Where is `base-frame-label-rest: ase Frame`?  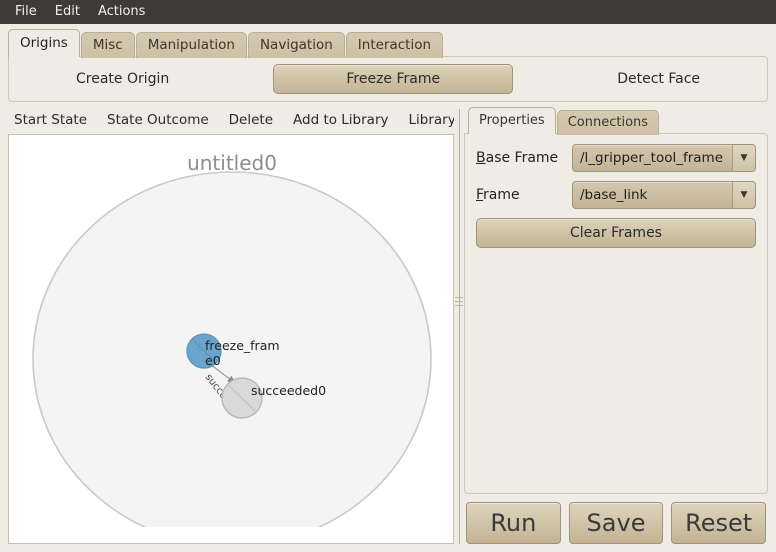
base-frame-label-rest: ase Frame is located at coordinates (522, 158).